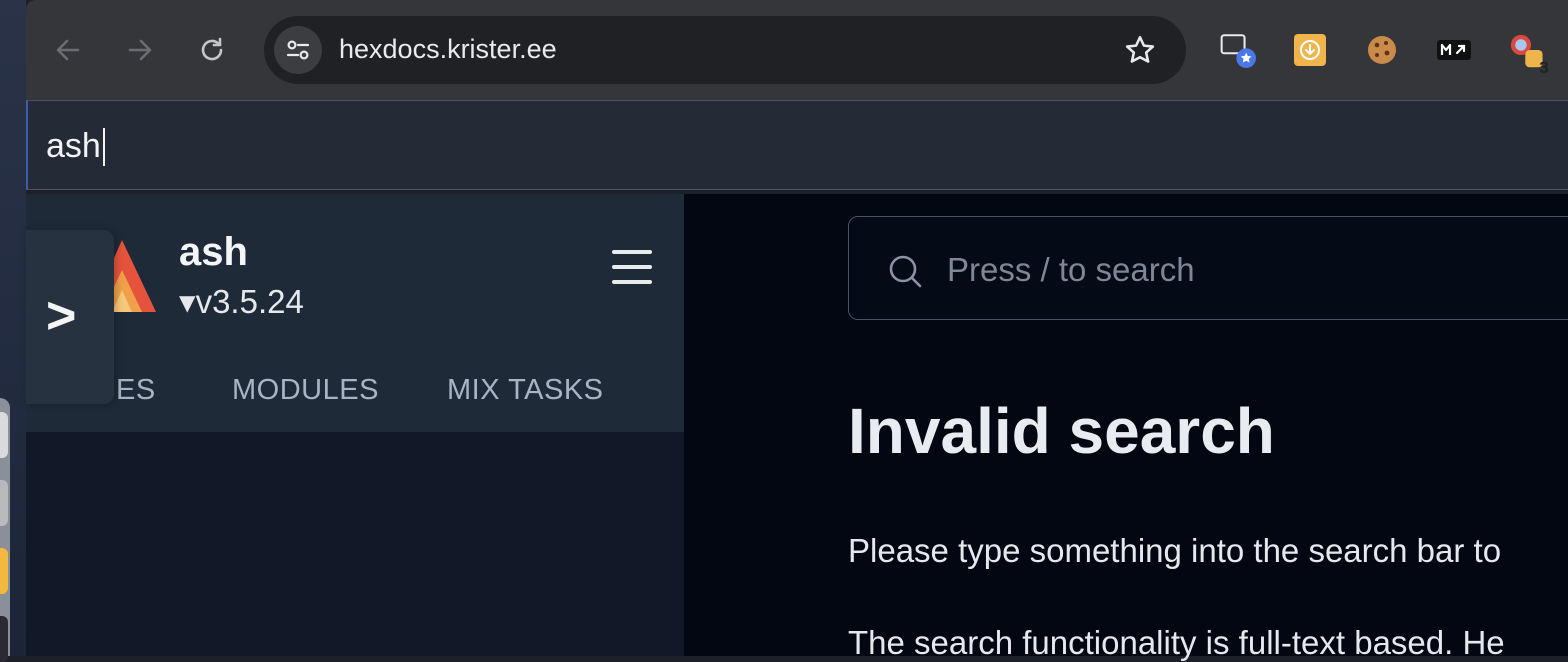 Image resolution: width=1568 pixels, height=662 pixels. Describe the element at coordinates (13, 331) in the screenshot. I see `desktop-edge` at that location.